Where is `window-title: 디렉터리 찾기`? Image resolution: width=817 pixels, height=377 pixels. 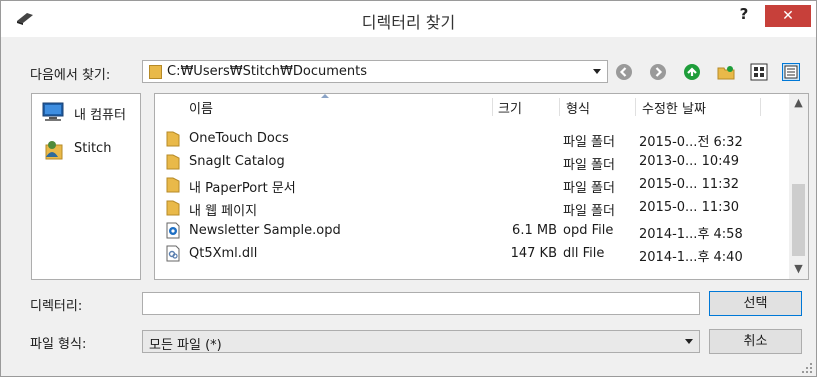 window-title: 디렉터리 찾기 is located at coordinates (408, 22).